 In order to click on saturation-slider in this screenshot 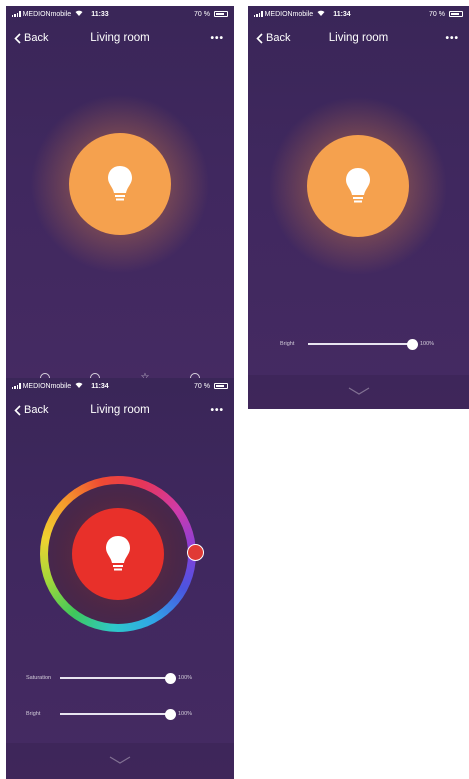, I will do `click(118, 678)`.